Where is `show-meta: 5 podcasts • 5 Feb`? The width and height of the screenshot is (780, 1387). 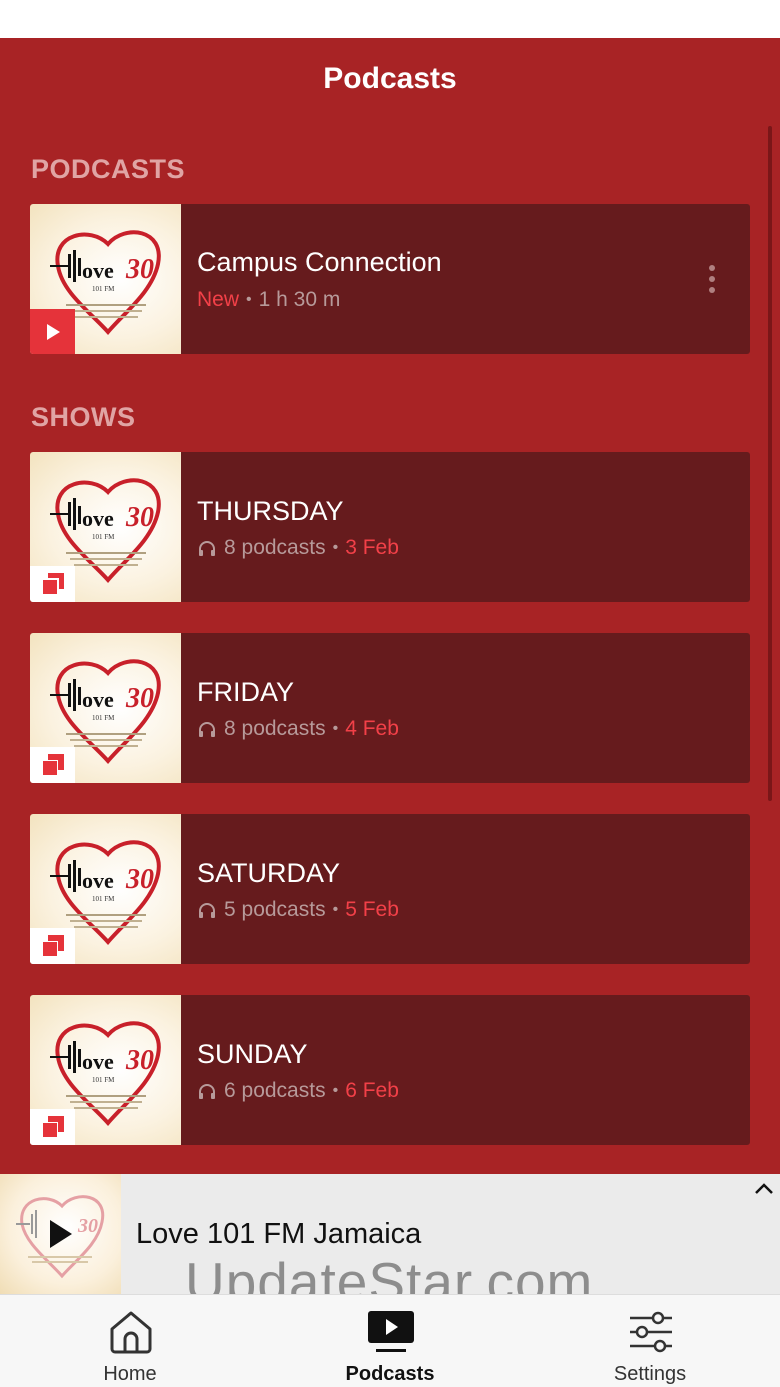 show-meta: 5 podcasts • 5 Feb is located at coordinates (298, 910).